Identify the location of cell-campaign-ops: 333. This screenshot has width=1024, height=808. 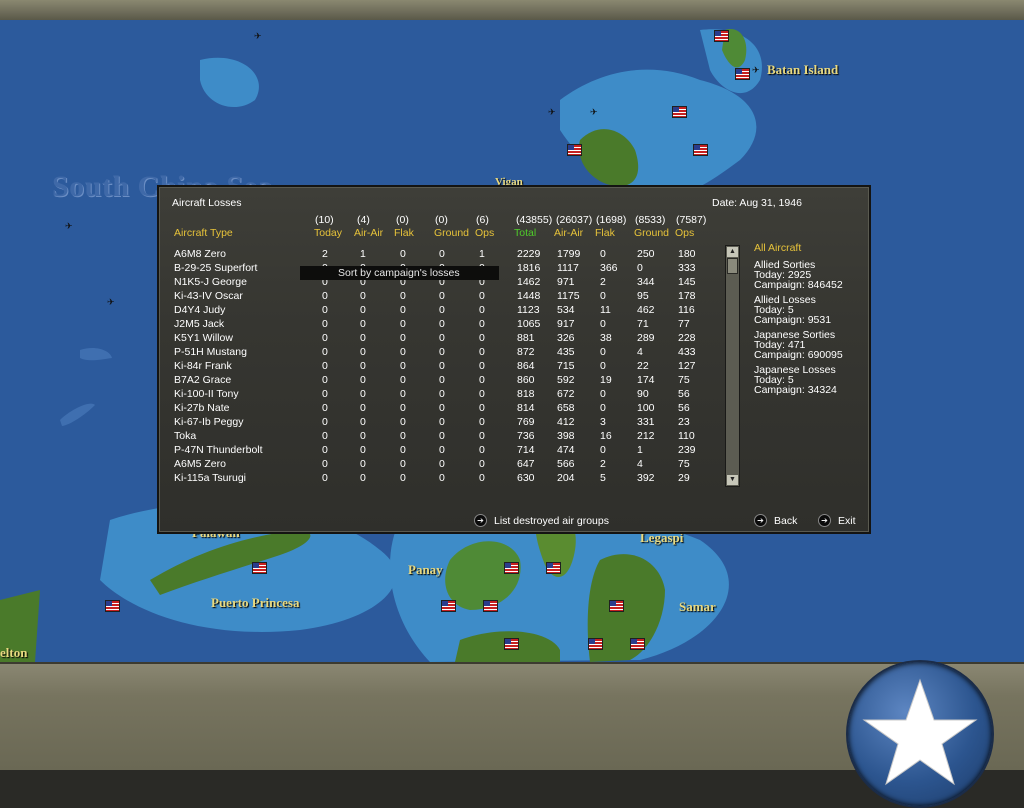
(687, 268).